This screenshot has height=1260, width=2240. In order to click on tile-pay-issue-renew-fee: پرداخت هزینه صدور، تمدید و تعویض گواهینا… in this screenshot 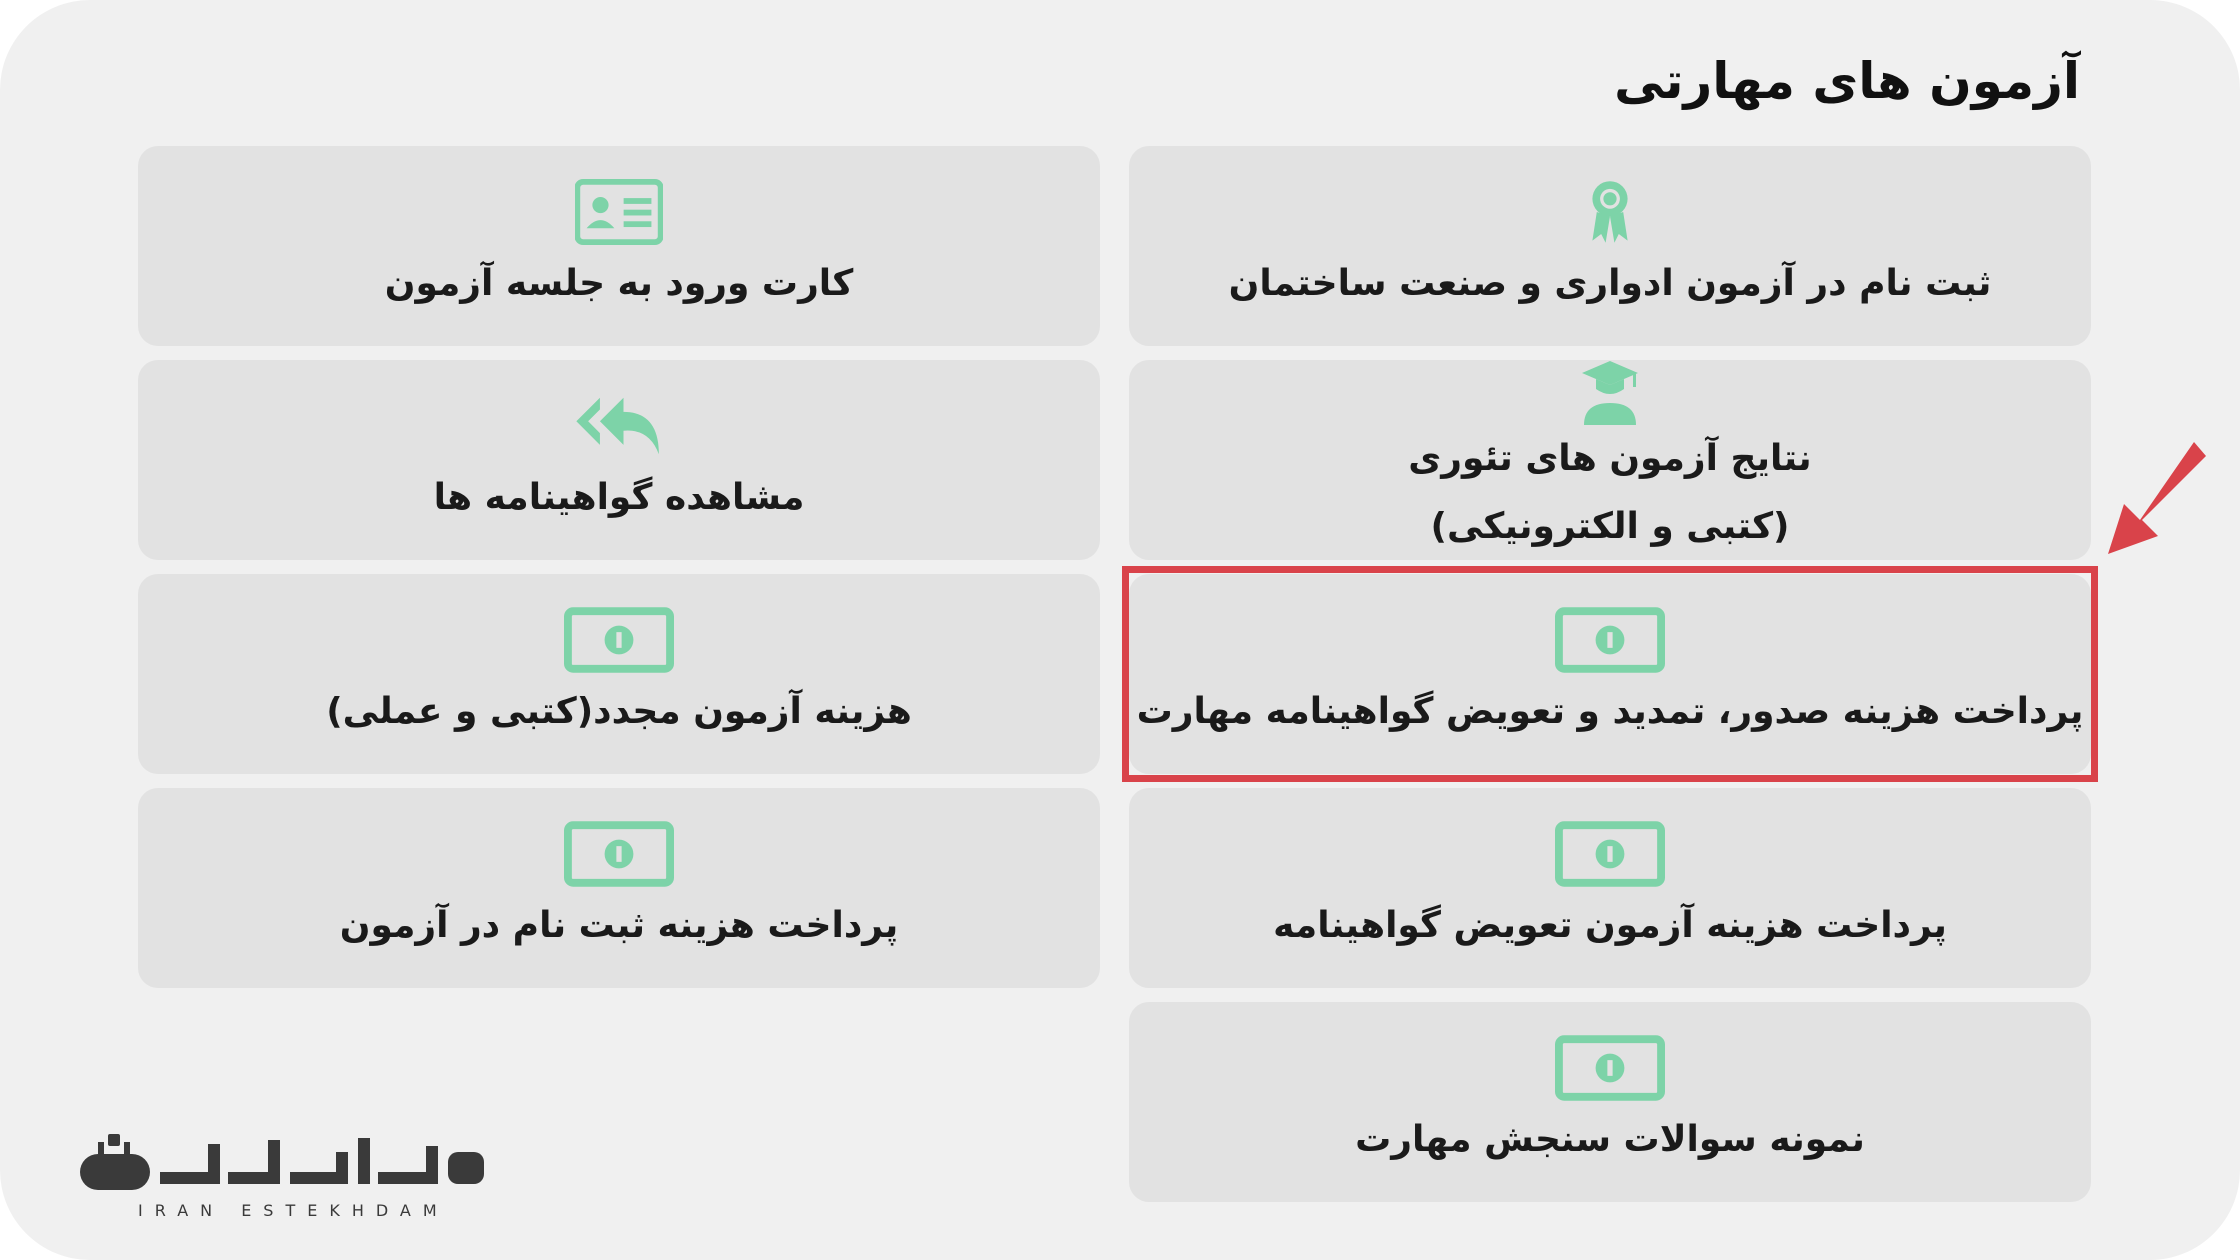, I will do `click(1610, 674)`.